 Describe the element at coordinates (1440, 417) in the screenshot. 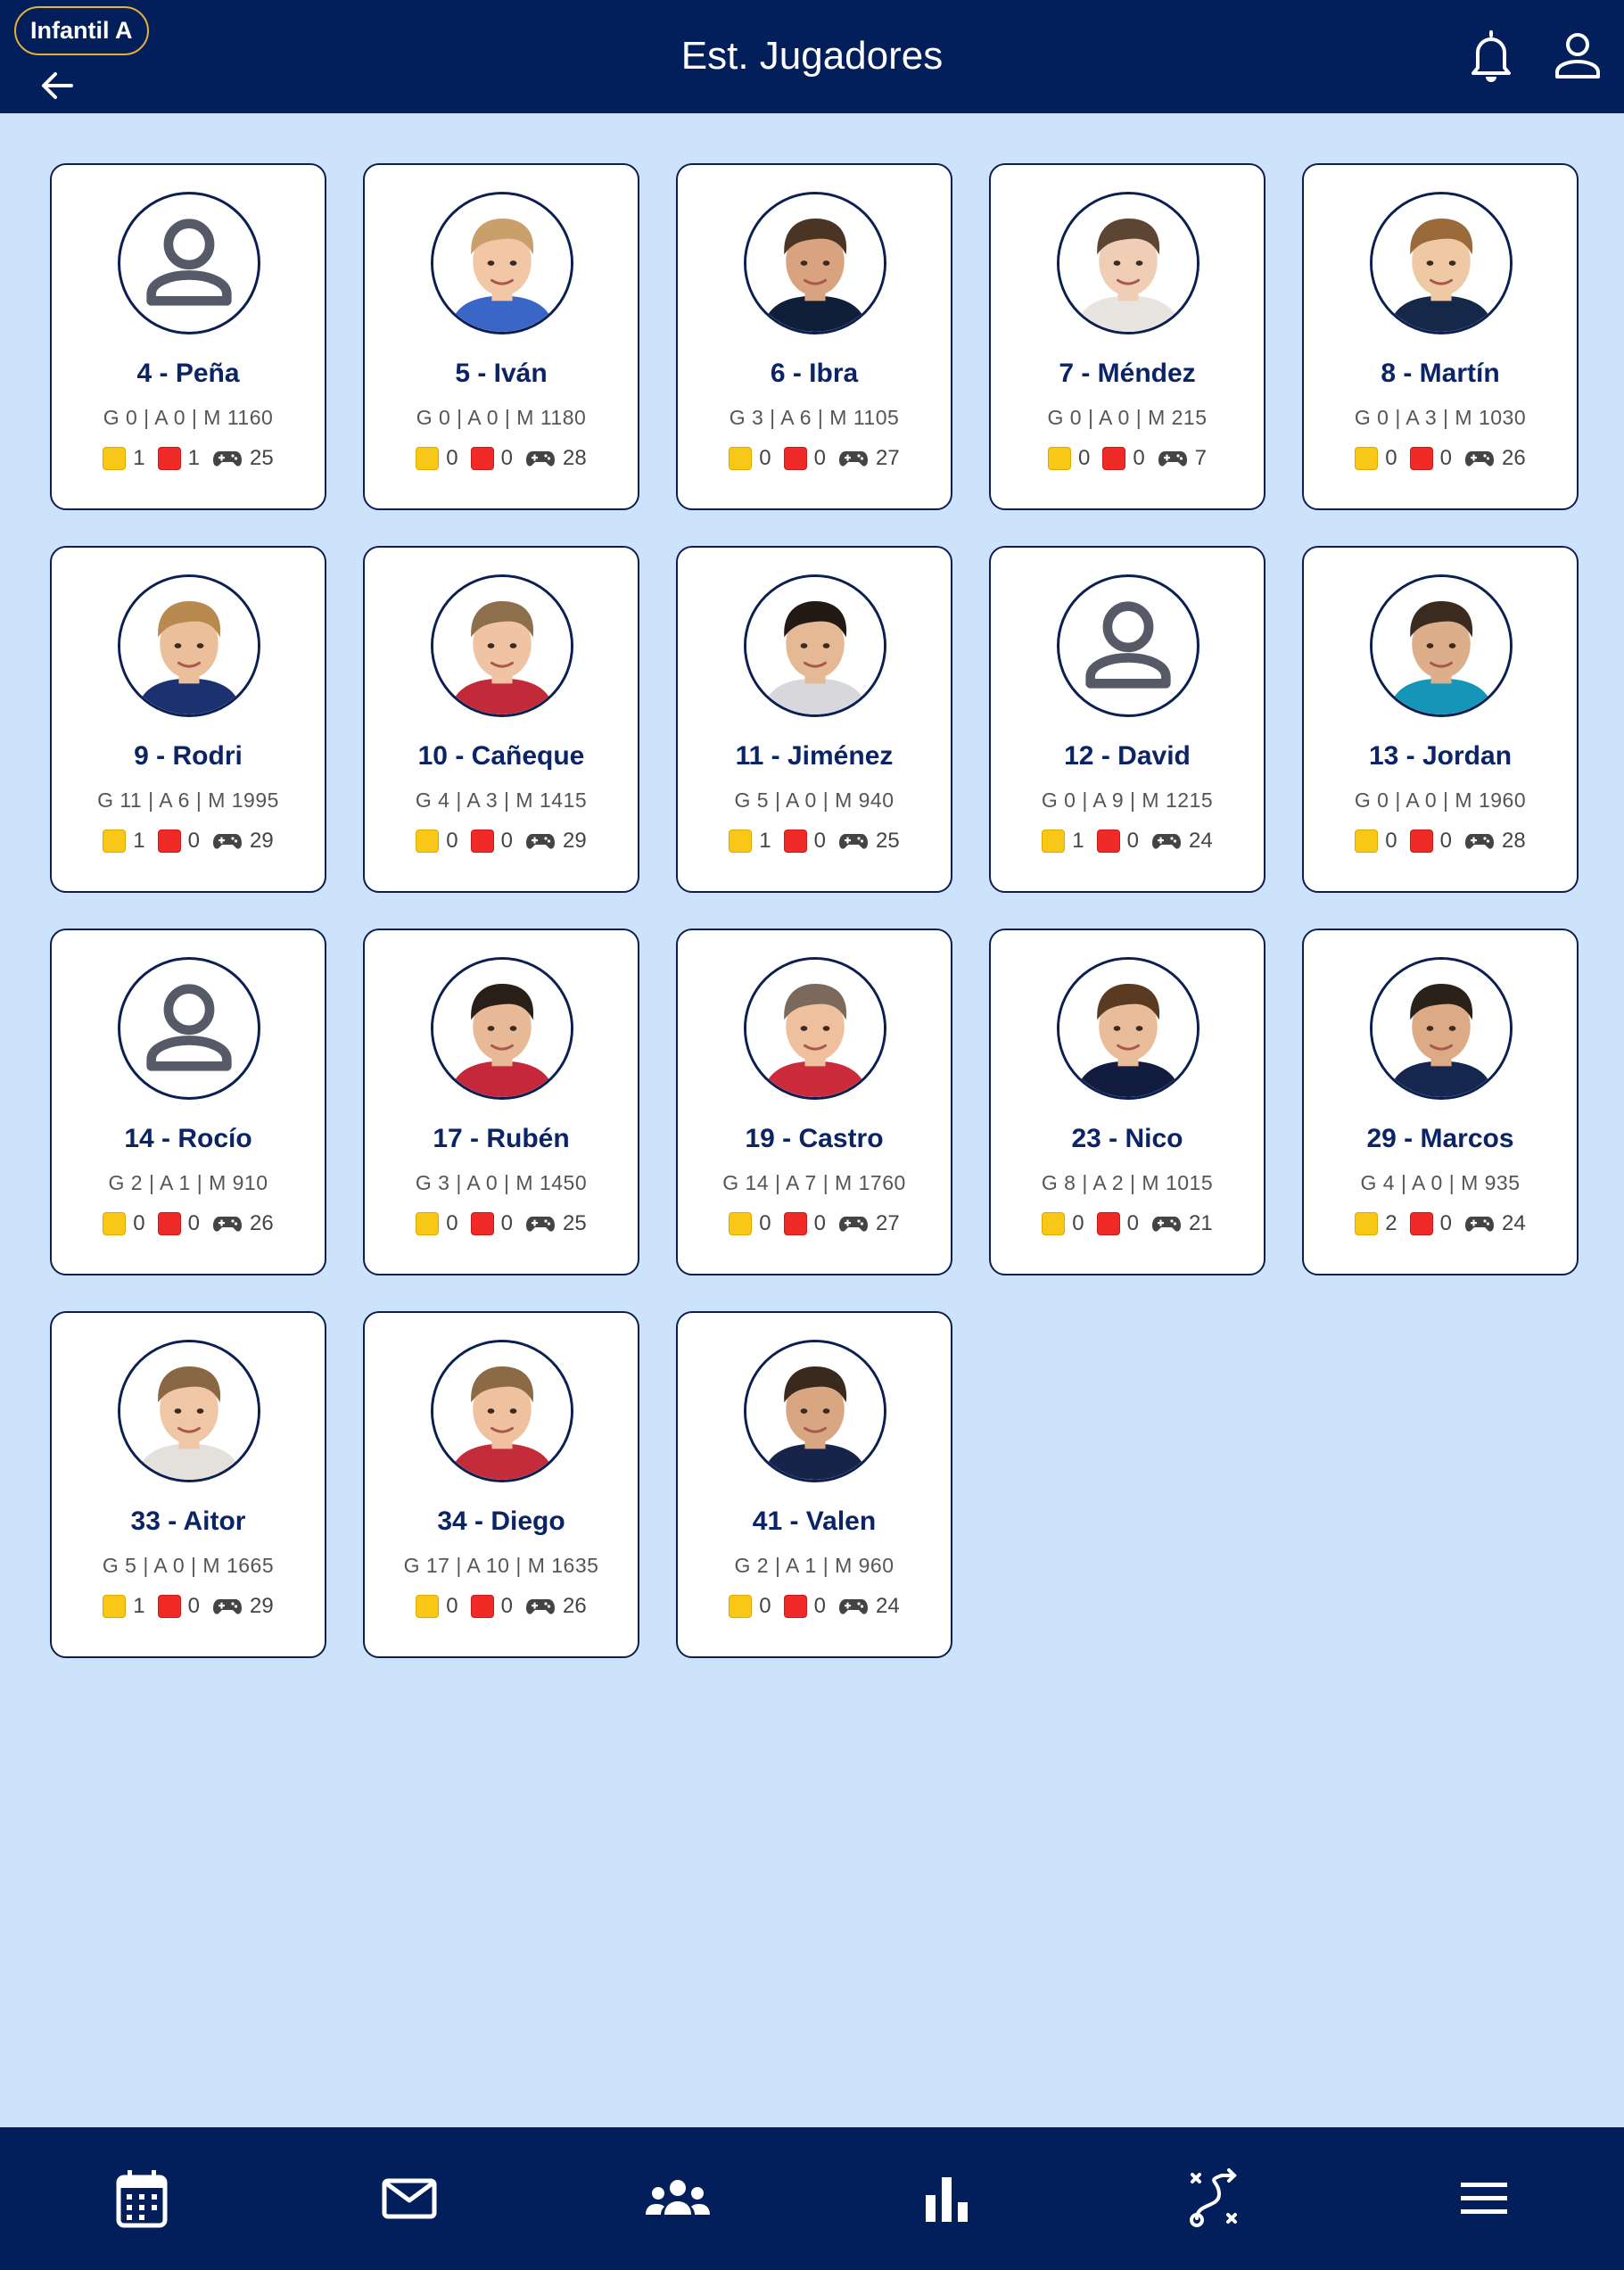

I see `player-stats: G 0 | A 3 | M 1030` at that location.